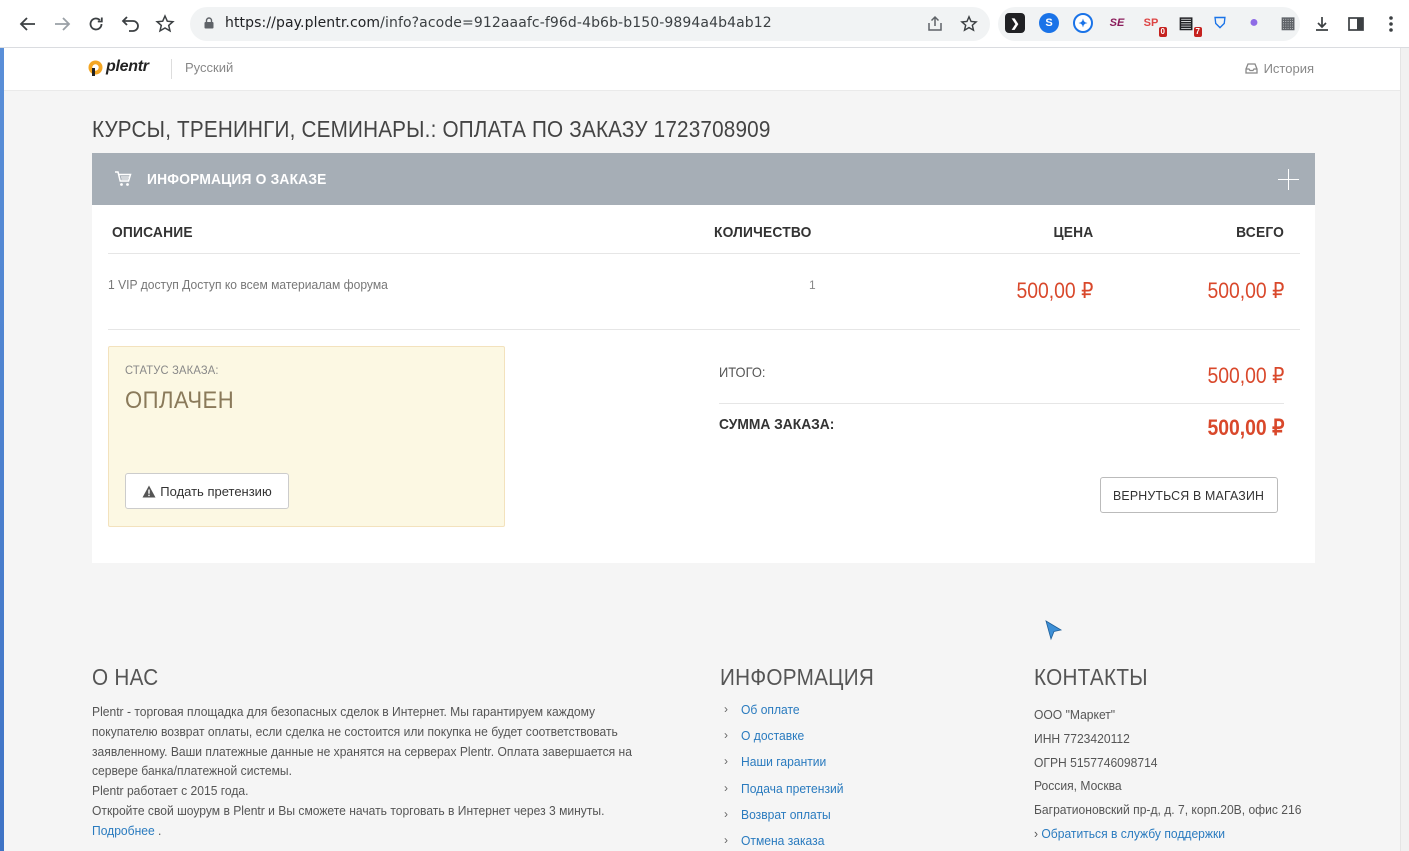 Image resolution: width=1409 pixels, height=851 pixels. What do you see at coordinates (1073, 232) in the screenshot?
I see `column-header-price: ЦЕНА` at bounding box center [1073, 232].